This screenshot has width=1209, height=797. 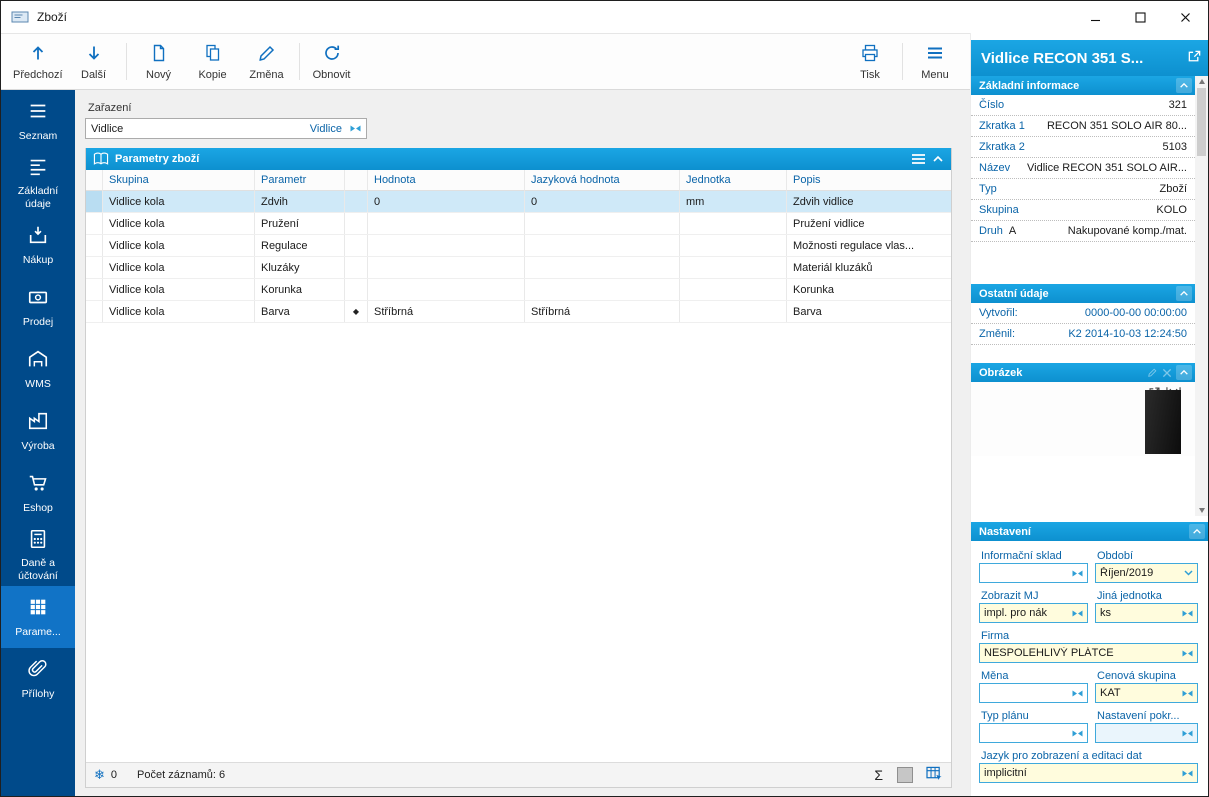 What do you see at coordinates (934, 775) in the screenshot?
I see `table-settings-icon` at bounding box center [934, 775].